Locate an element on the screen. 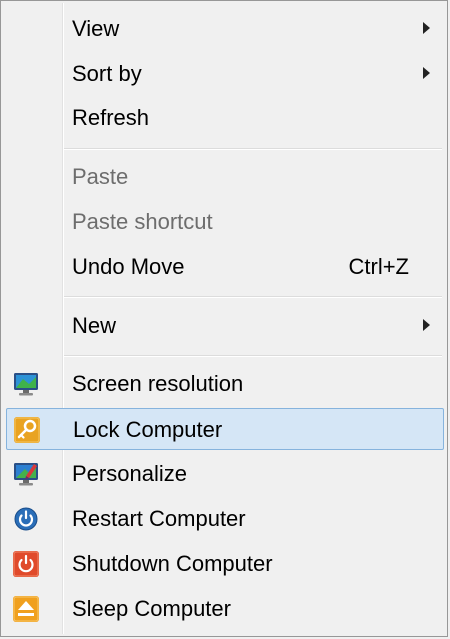 The height and width of the screenshot is (639, 450). menu-item-label: Restart Computer is located at coordinates (159, 518).